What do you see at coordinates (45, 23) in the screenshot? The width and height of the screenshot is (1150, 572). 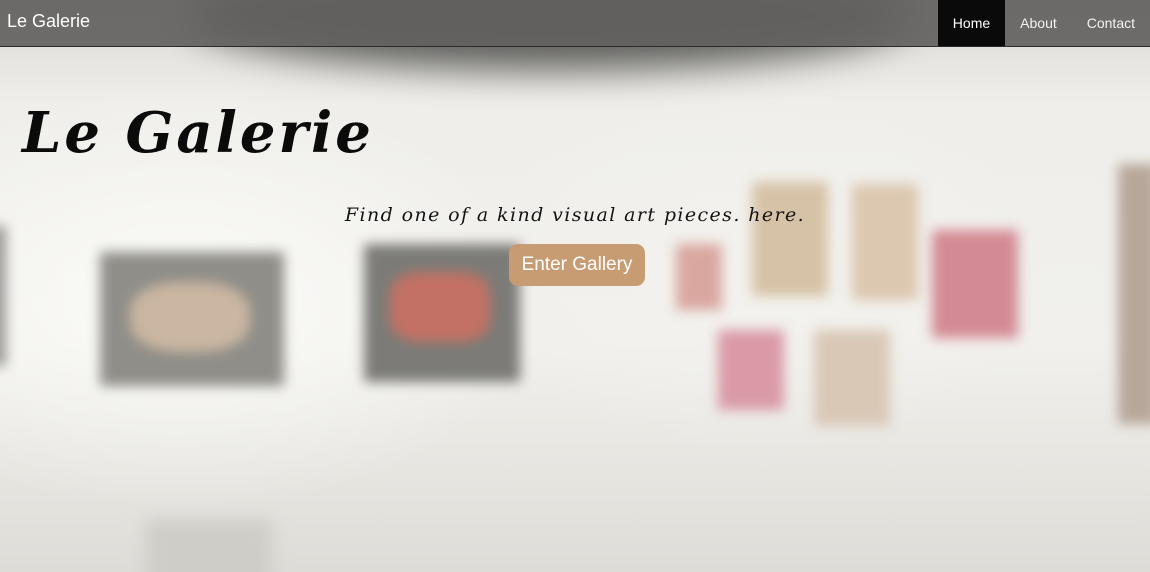 I see `brand-link: Le Galerie` at bounding box center [45, 23].